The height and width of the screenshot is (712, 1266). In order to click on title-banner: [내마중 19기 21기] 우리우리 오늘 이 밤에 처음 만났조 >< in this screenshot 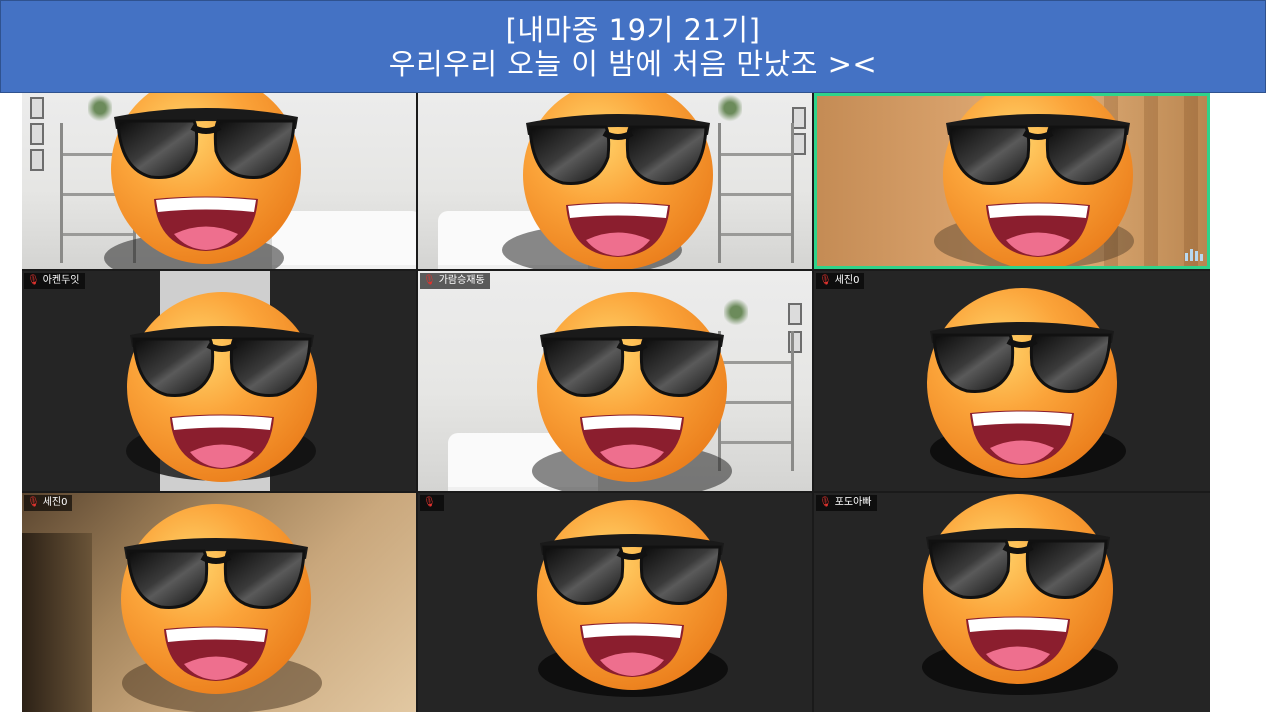, I will do `click(633, 46)`.